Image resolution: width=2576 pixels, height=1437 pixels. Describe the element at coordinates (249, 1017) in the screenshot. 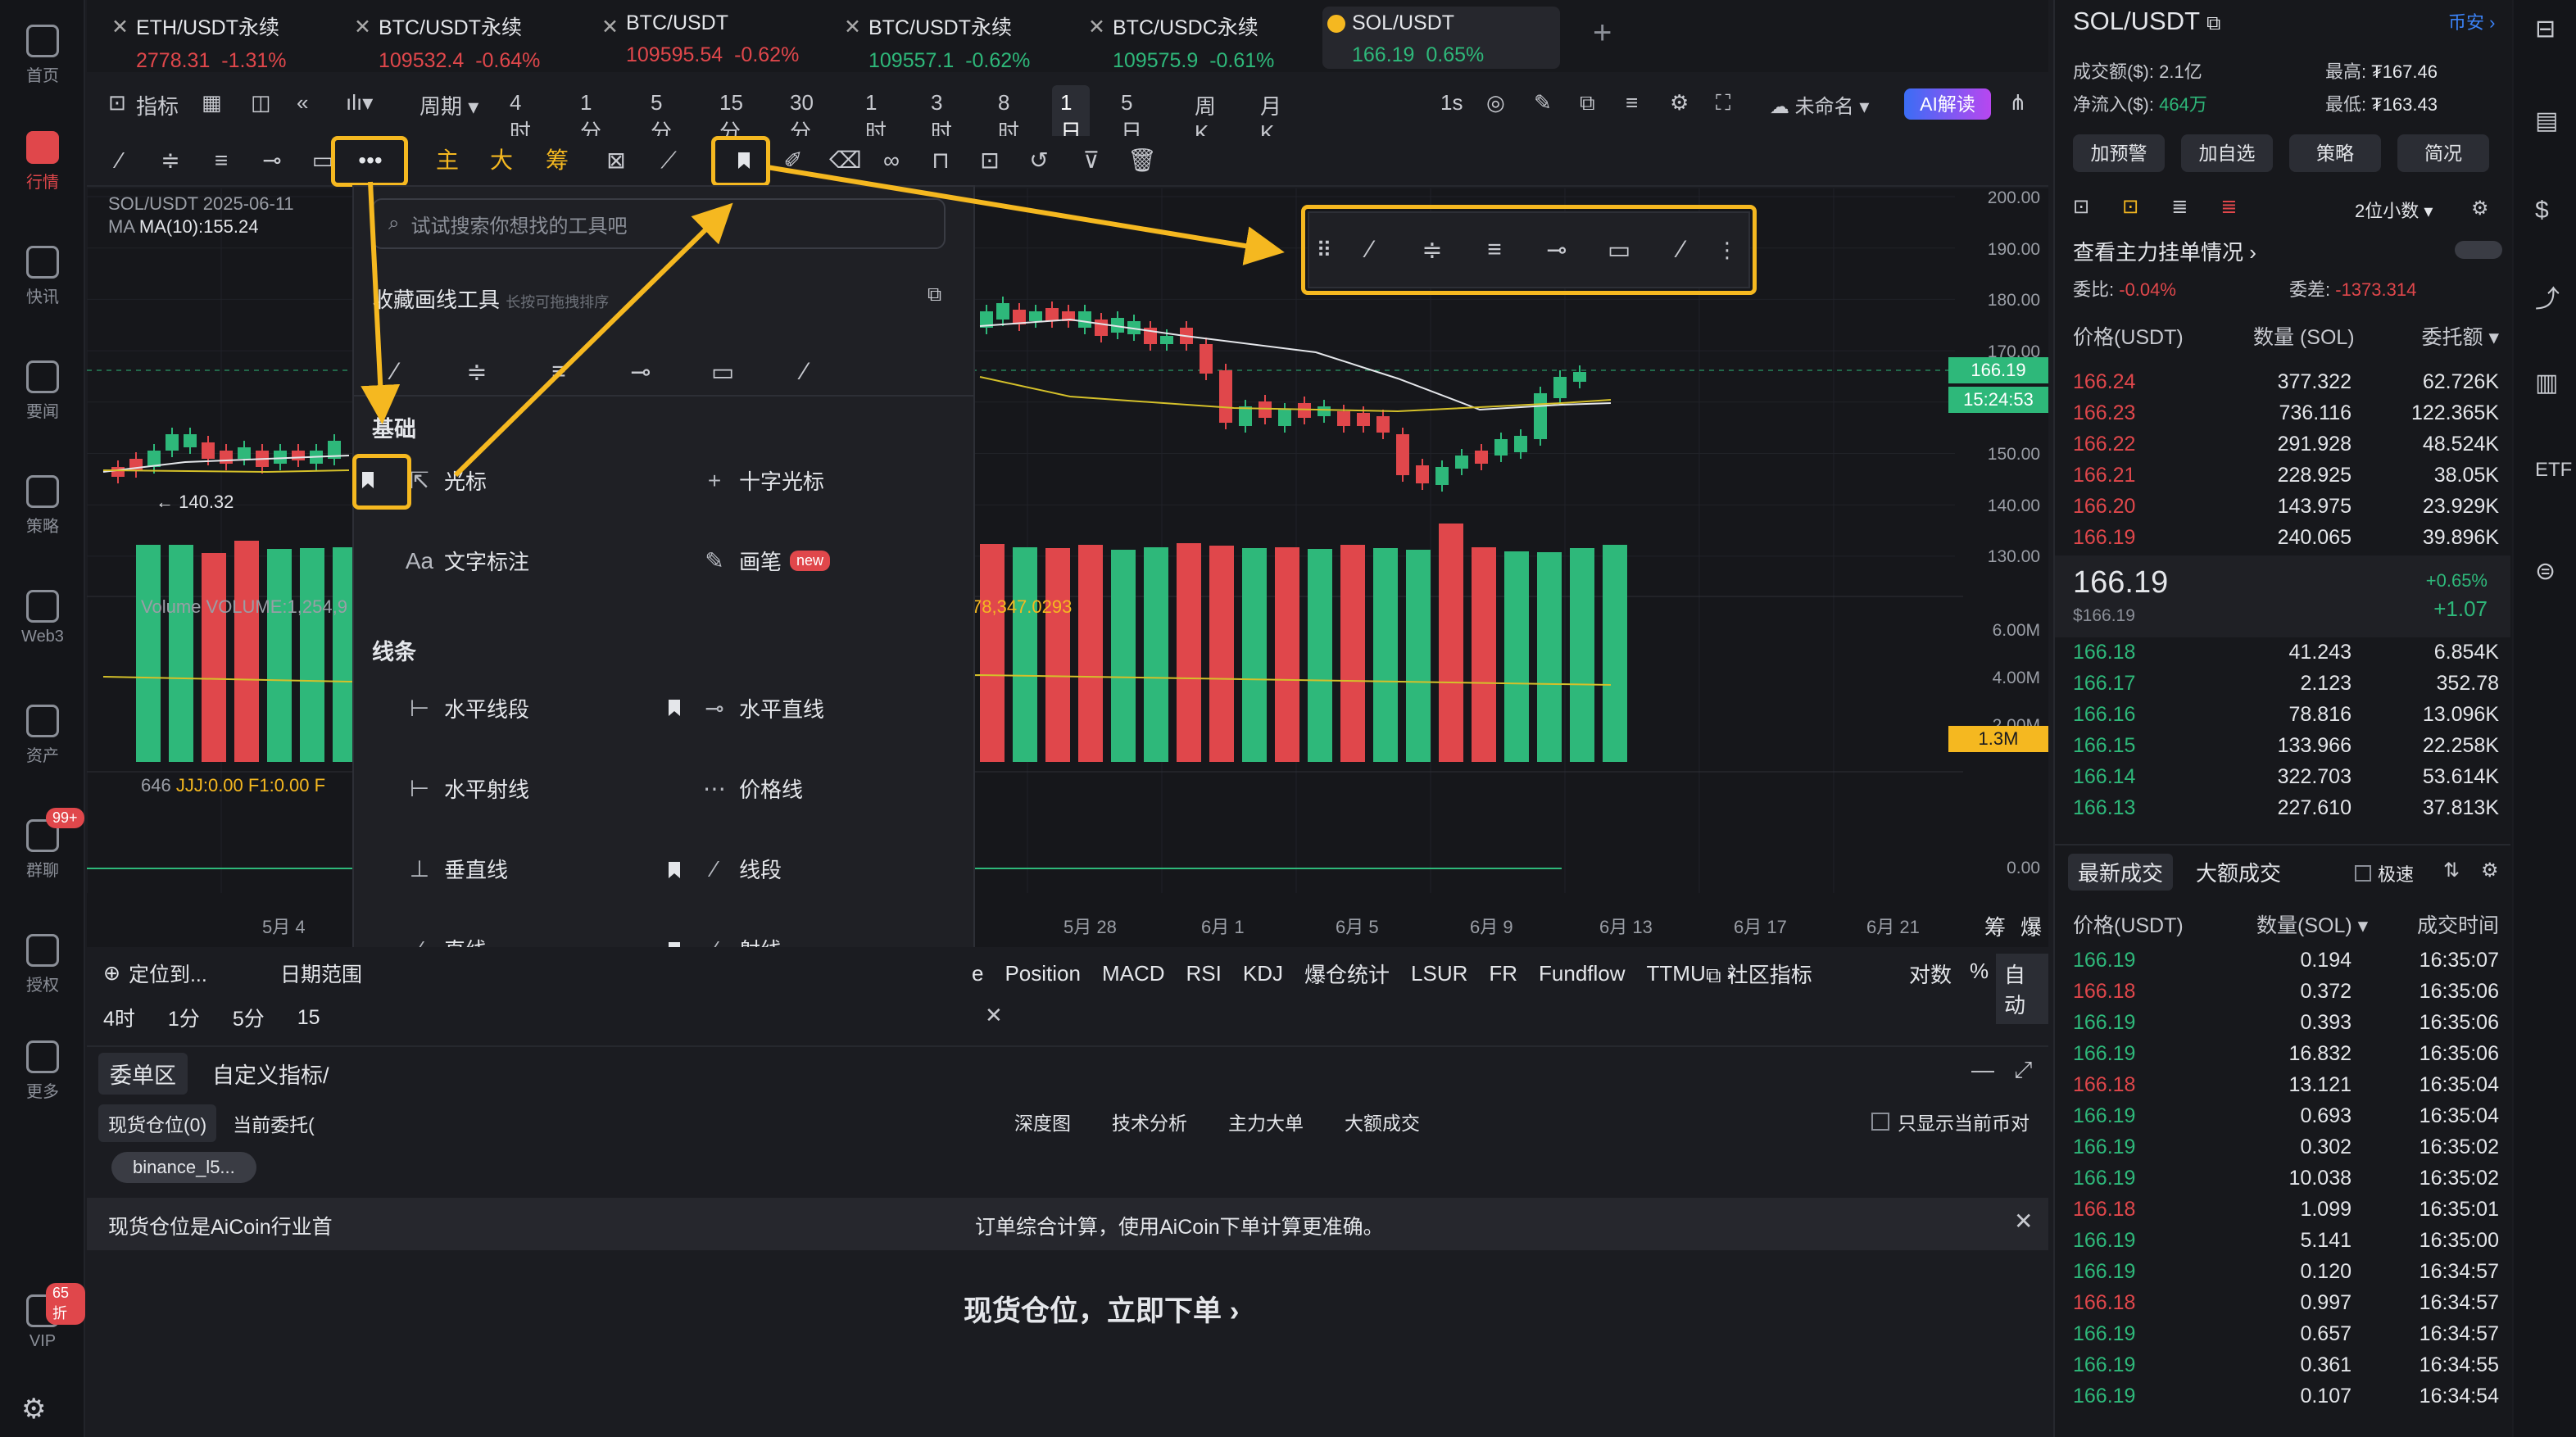

I see `bottom-interval: 5分` at that location.